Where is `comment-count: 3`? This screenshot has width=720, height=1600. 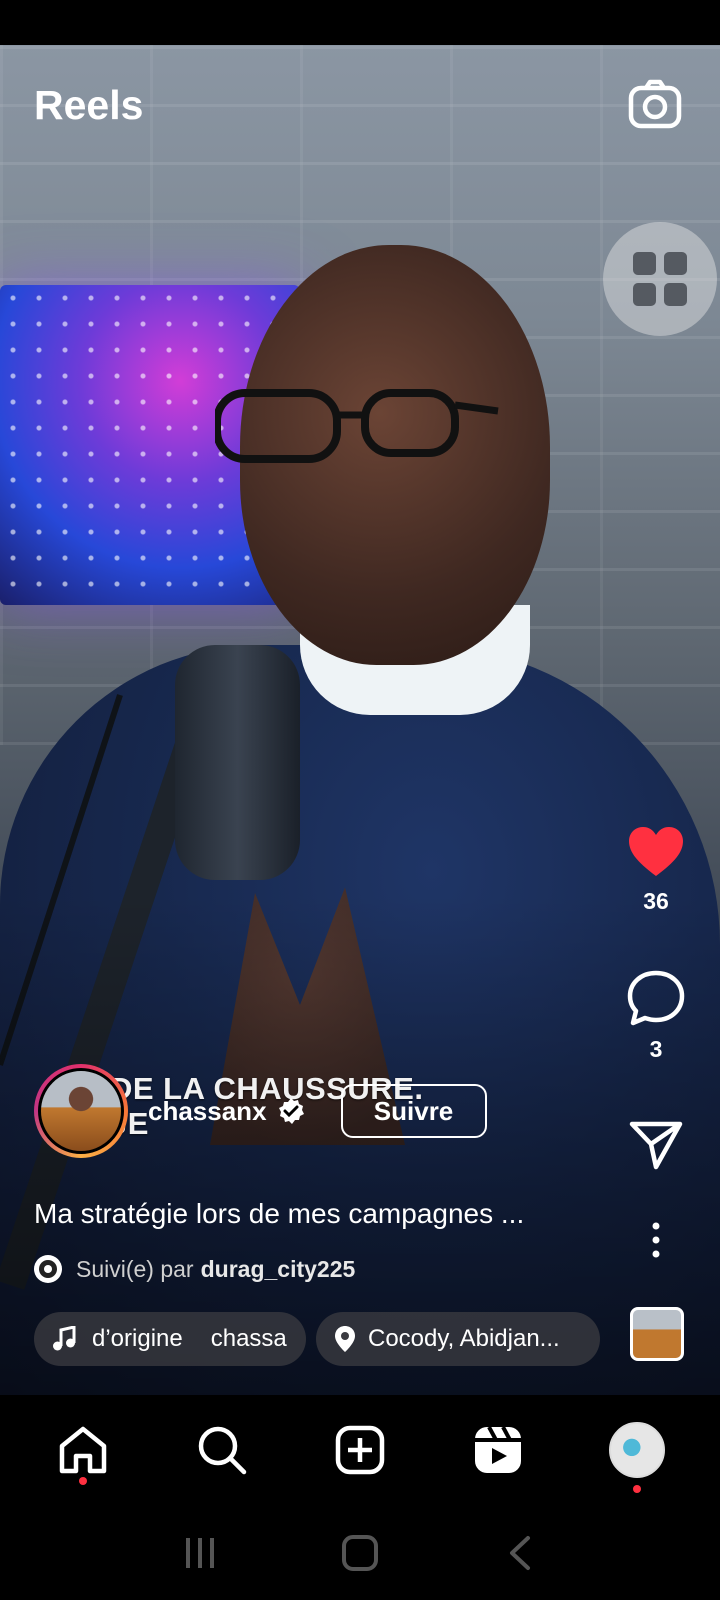 comment-count: 3 is located at coordinates (656, 1049).